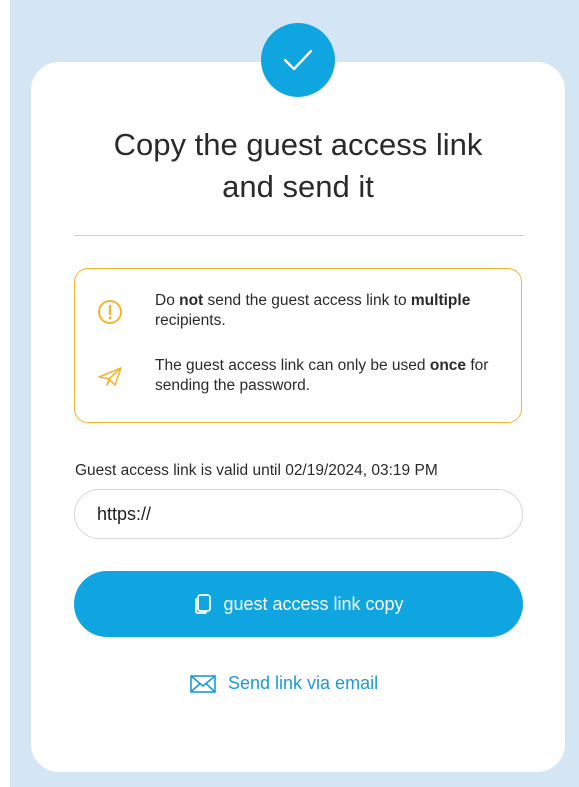  What do you see at coordinates (307, 300) in the screenshot?
I see `warning-text: send the guest access link to` at bounding box center [307, 300].